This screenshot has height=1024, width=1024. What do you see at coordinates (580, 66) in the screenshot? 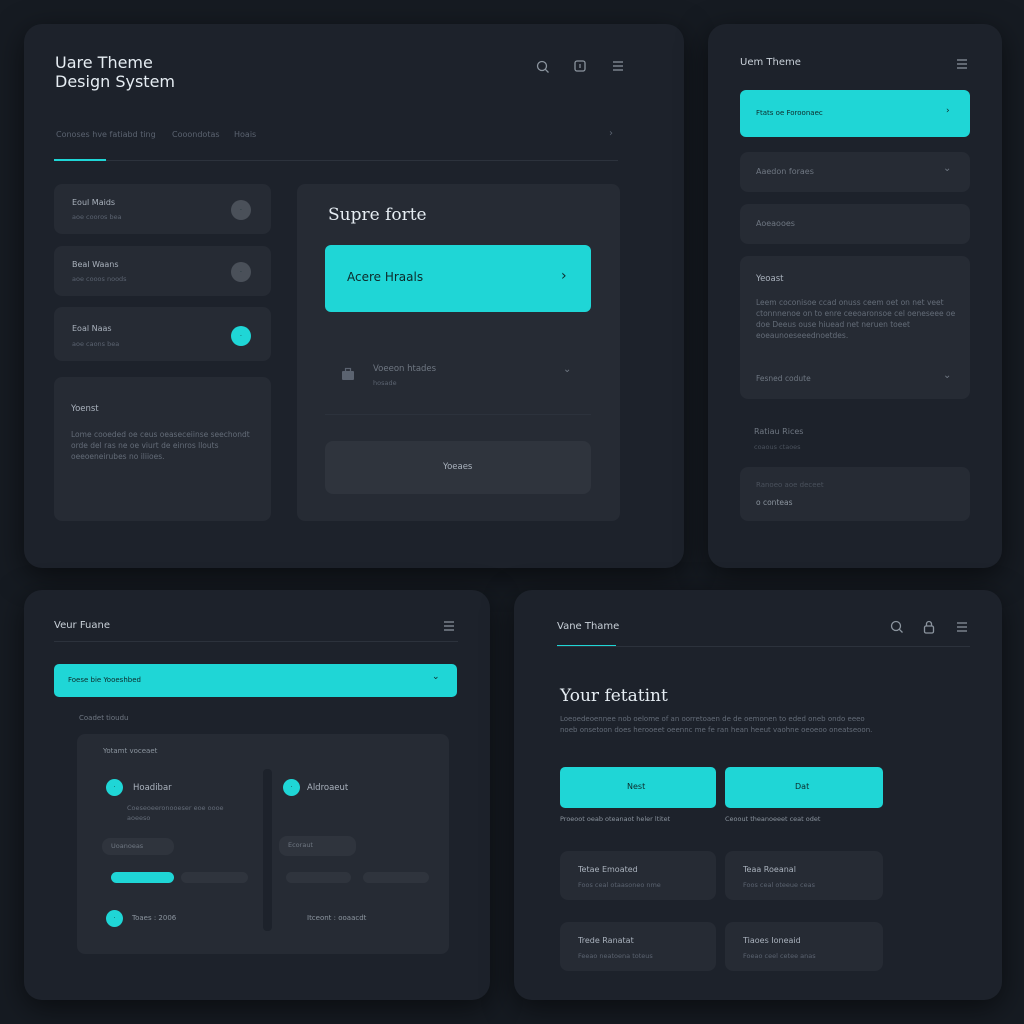
I see `square-icon` at bounding box center [580, 66].